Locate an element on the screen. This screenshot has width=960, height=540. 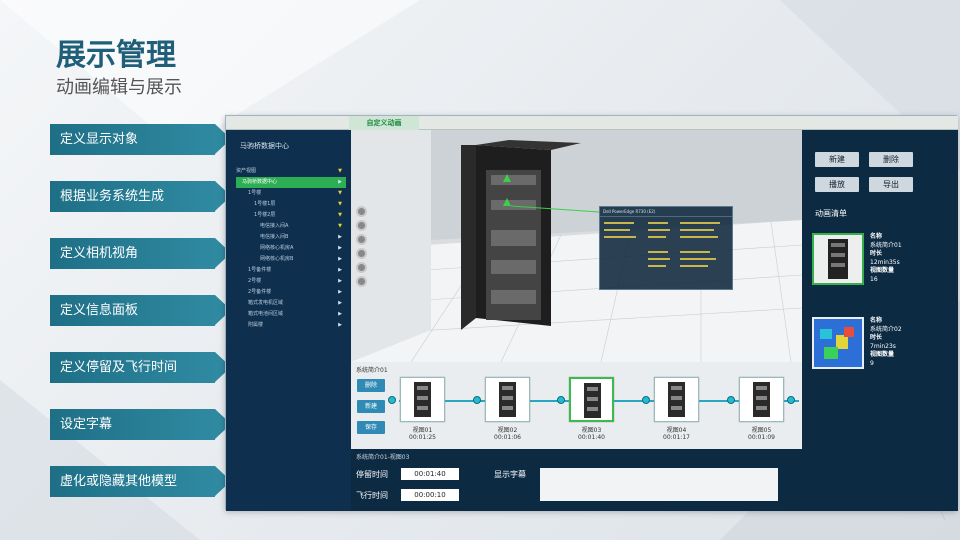
tree-item-label: 1号楼2层 is located at coordinates (265, 215).